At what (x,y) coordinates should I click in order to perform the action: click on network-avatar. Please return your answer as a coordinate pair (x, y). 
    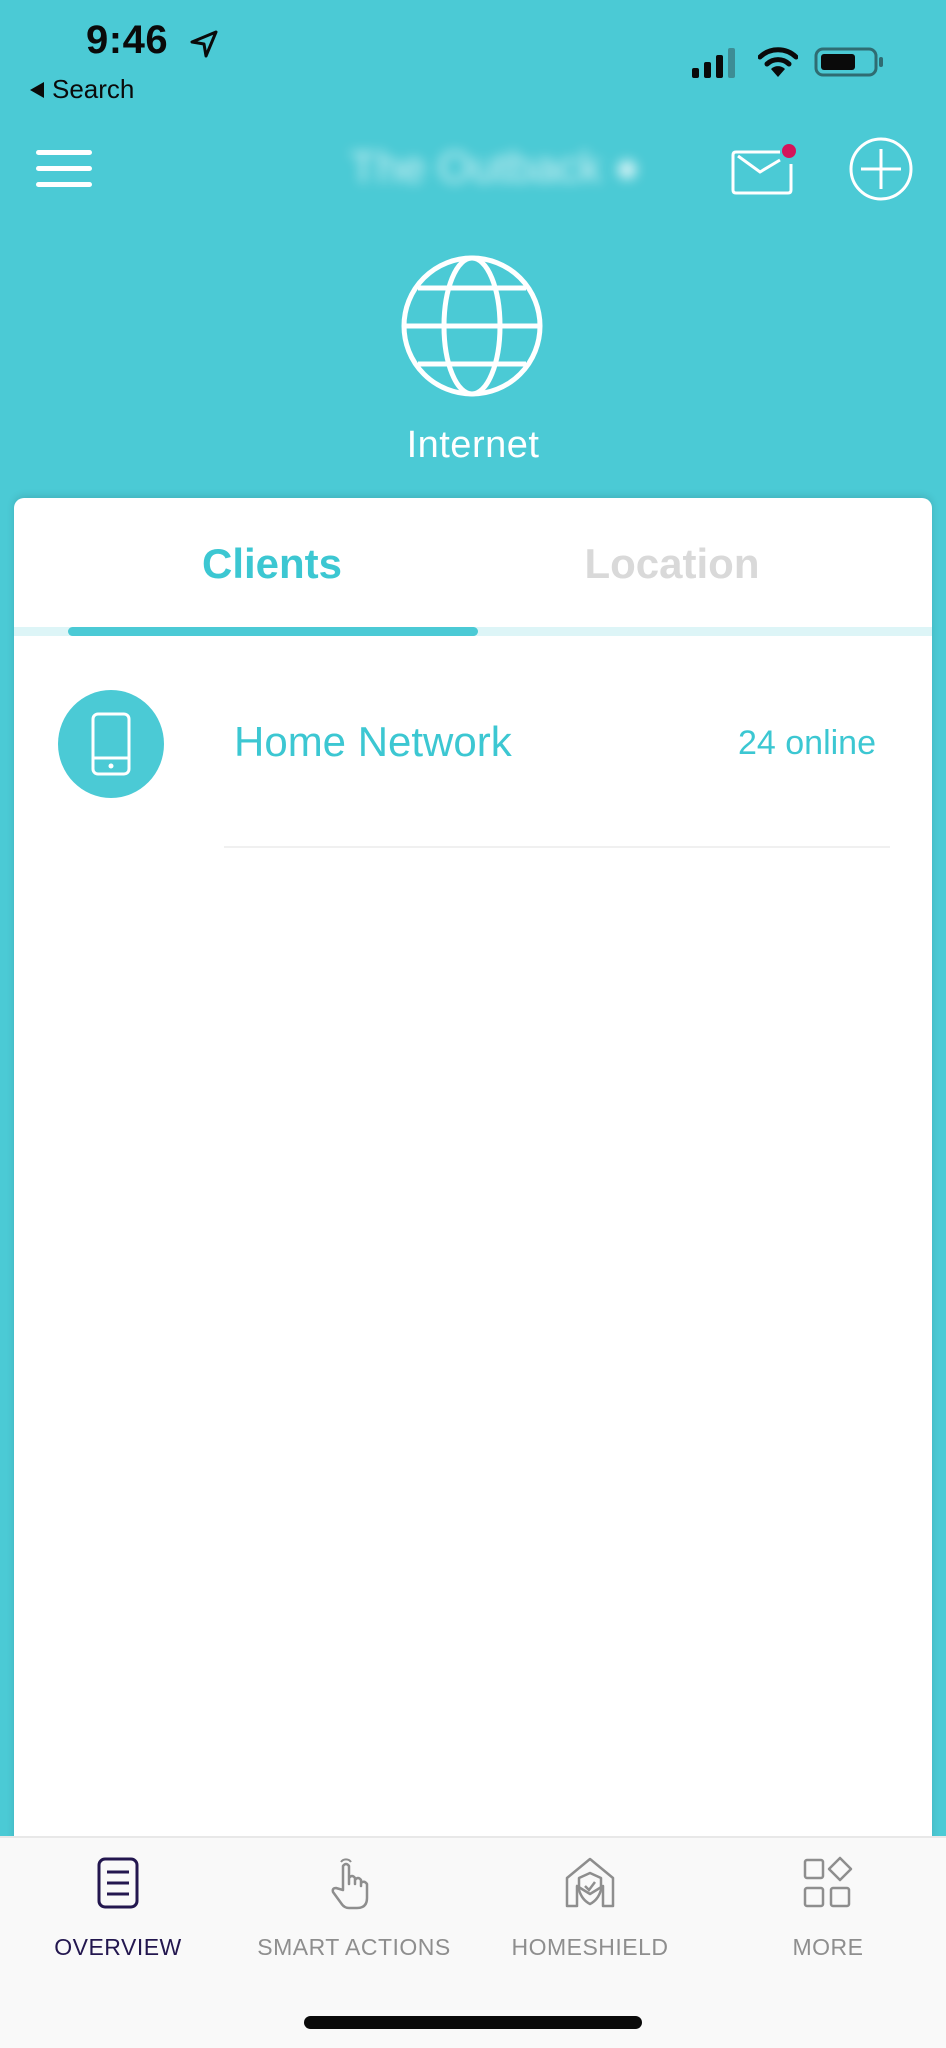
    Looking at the image, I should click on (111, 744).